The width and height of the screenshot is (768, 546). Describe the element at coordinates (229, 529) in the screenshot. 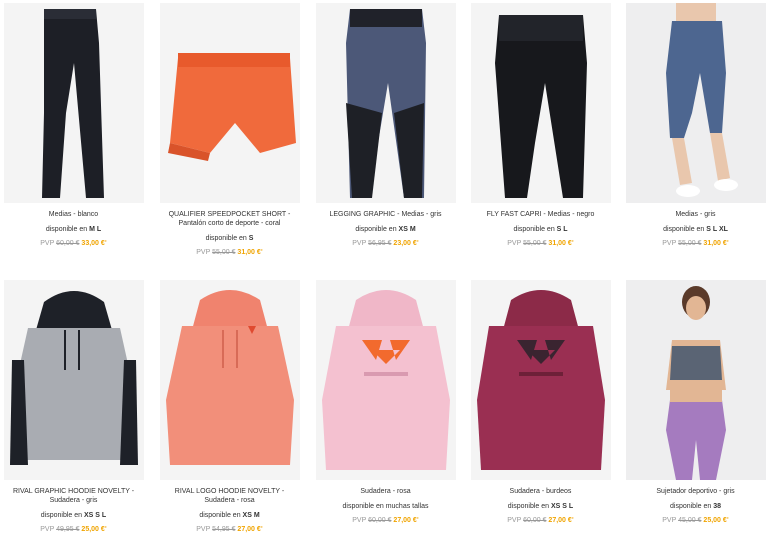

I see `product-price: PVP 54,95 € 27,00 €*` at that location.